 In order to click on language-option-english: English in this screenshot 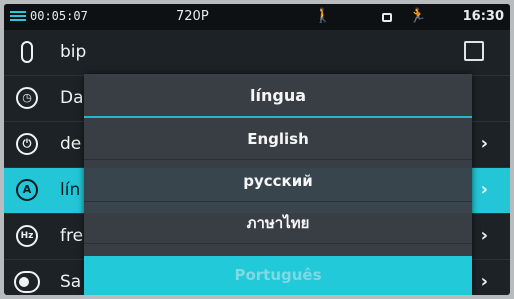, I will do `click(278, 139)`.